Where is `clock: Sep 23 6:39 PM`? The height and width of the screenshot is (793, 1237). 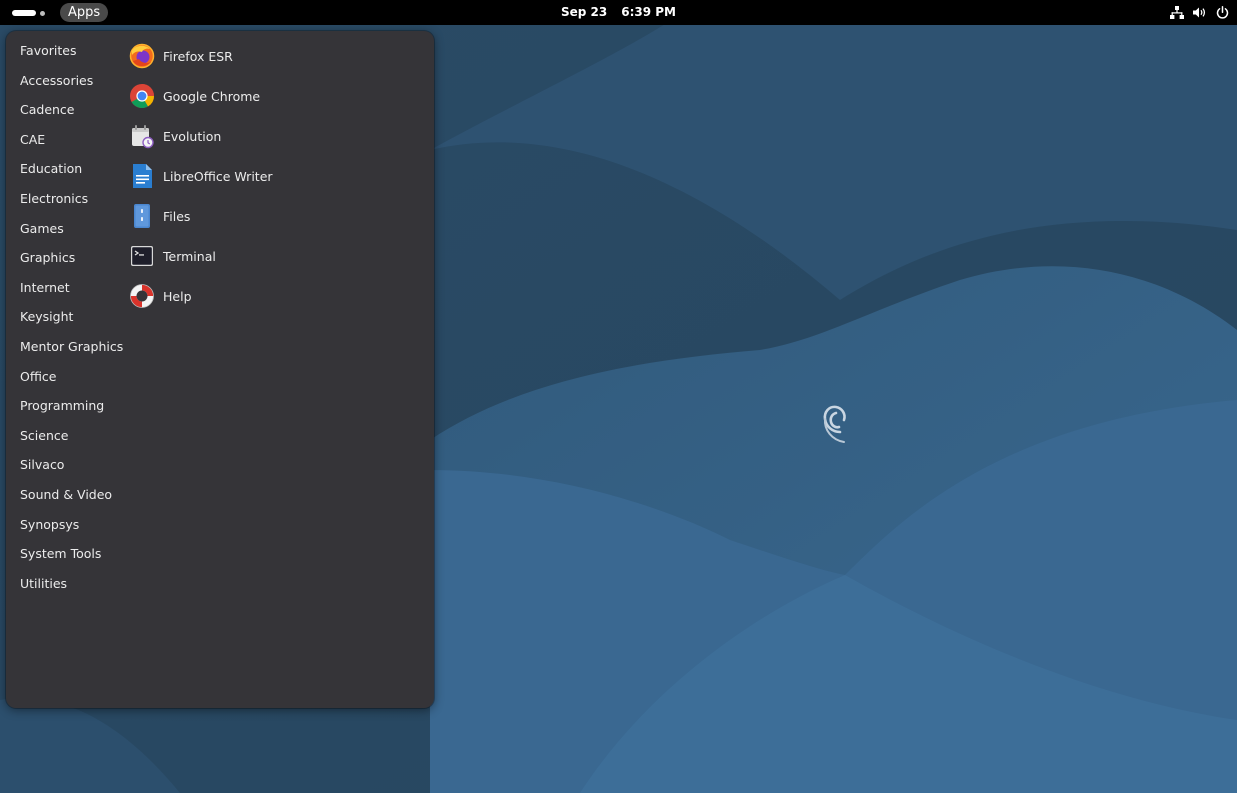
clock: Sep 23 6:39 PM is located at coordinates (618, 12).